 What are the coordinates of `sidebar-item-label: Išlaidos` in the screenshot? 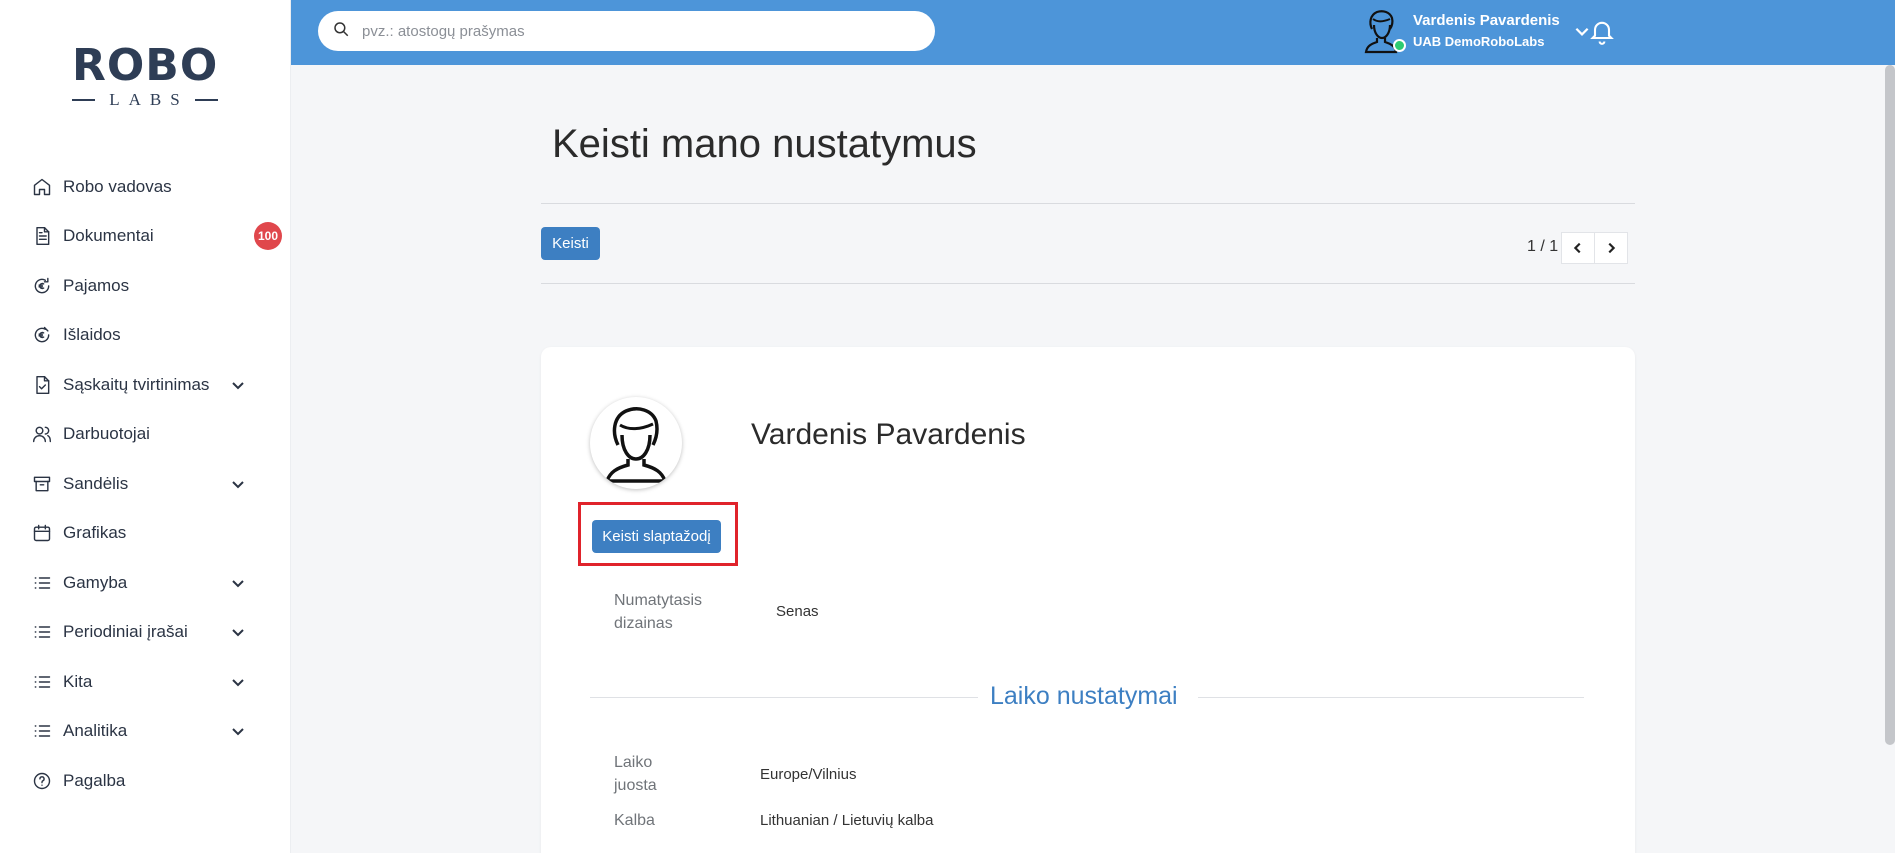 It's located at (92, 335).